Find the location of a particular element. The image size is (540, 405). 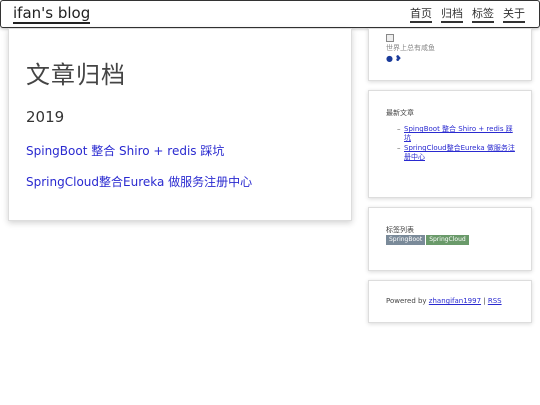

footer-prefix: Powered by is located at coordinates (407, 301).